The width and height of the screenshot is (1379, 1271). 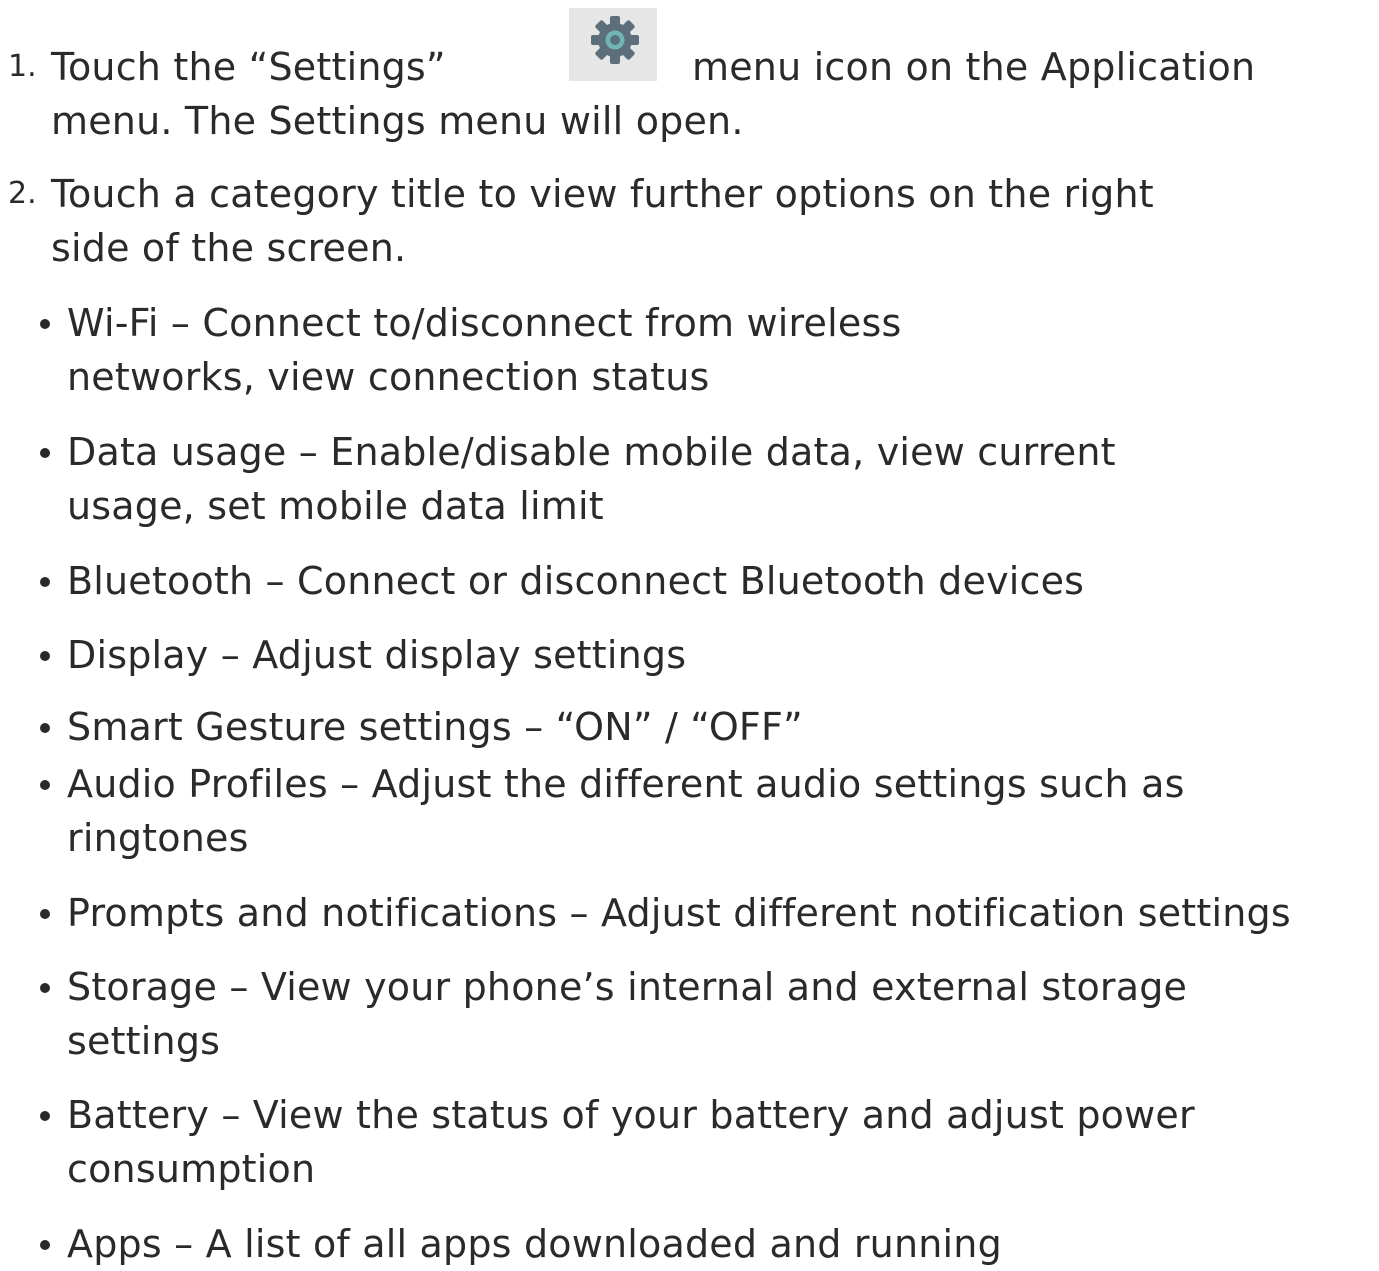 What do you see at coordinates (229, 248) in the screenshot?
I see `step-2-text-line2: side of the screen.` at bounding box center [229, 248].